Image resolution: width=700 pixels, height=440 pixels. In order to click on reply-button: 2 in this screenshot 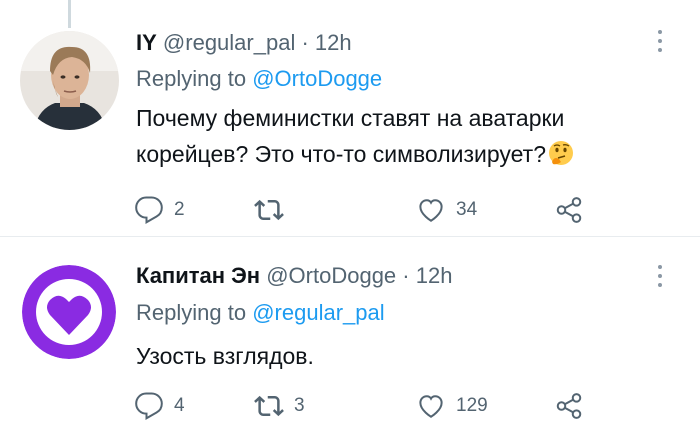, I will do `click(159, 210)`.